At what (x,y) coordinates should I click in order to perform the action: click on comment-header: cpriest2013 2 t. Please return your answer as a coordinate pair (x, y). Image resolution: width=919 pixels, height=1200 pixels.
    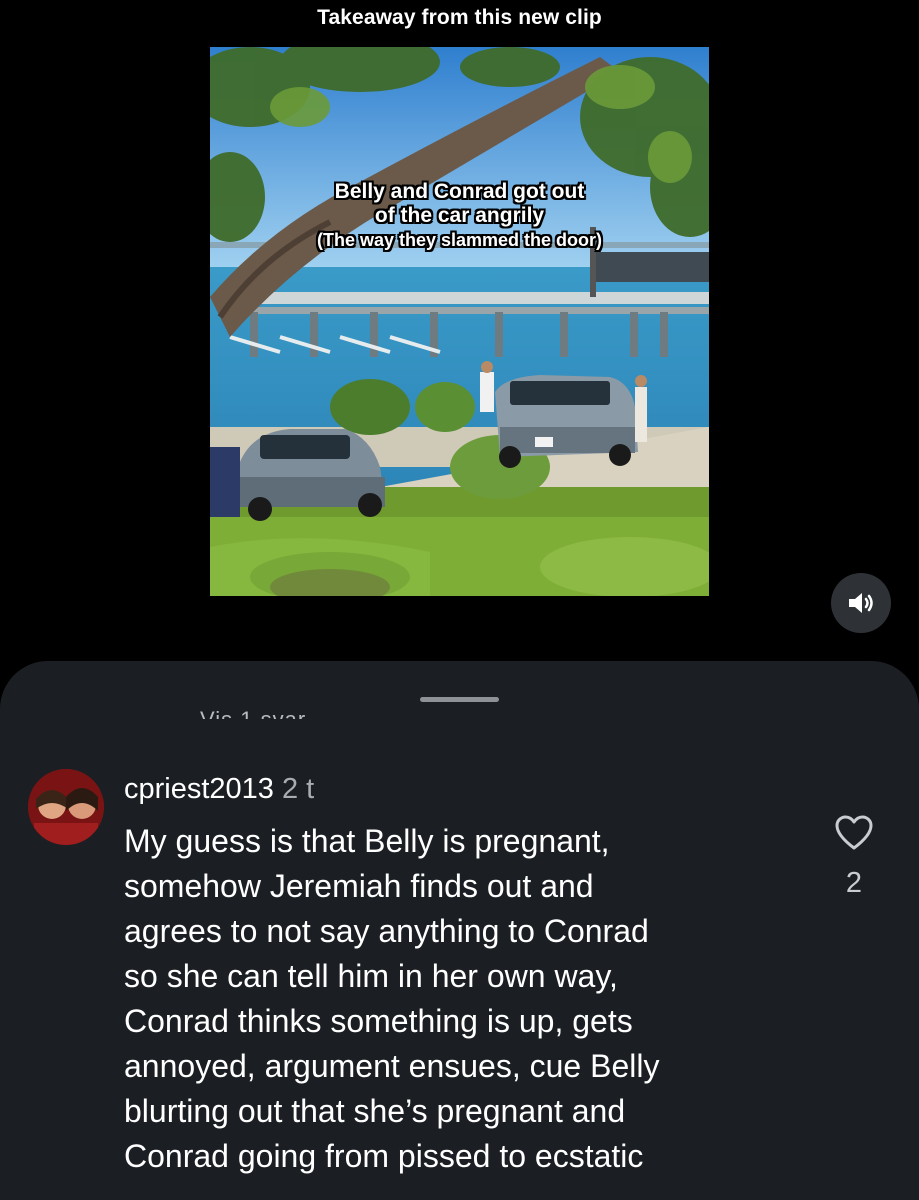
    Looking at the image, I should click on (219, 789).